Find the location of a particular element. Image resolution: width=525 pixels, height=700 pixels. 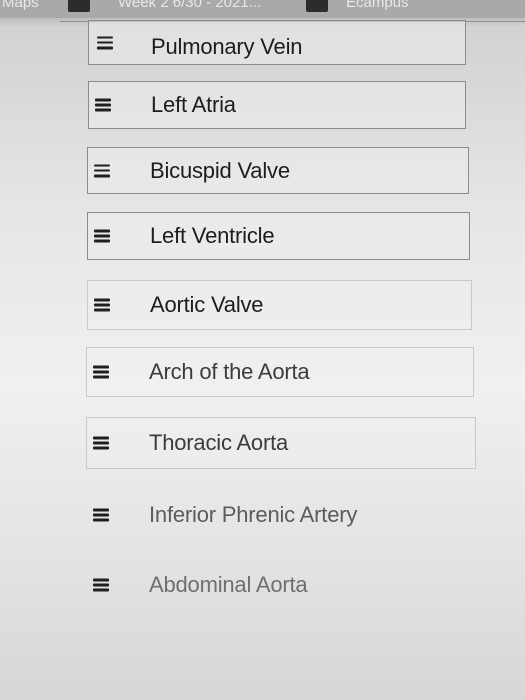

list-item: Inferior Phrenic Artery is located at coordinates (282, 515).